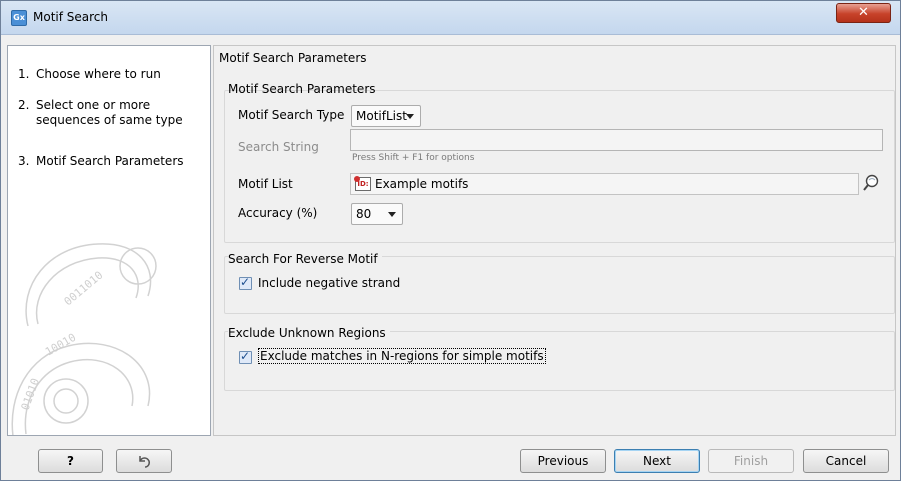 The image size is (901, 481). Describe the element at coordinates (24, 161) in the screenshot. I see `step-number: 3.` at that location.